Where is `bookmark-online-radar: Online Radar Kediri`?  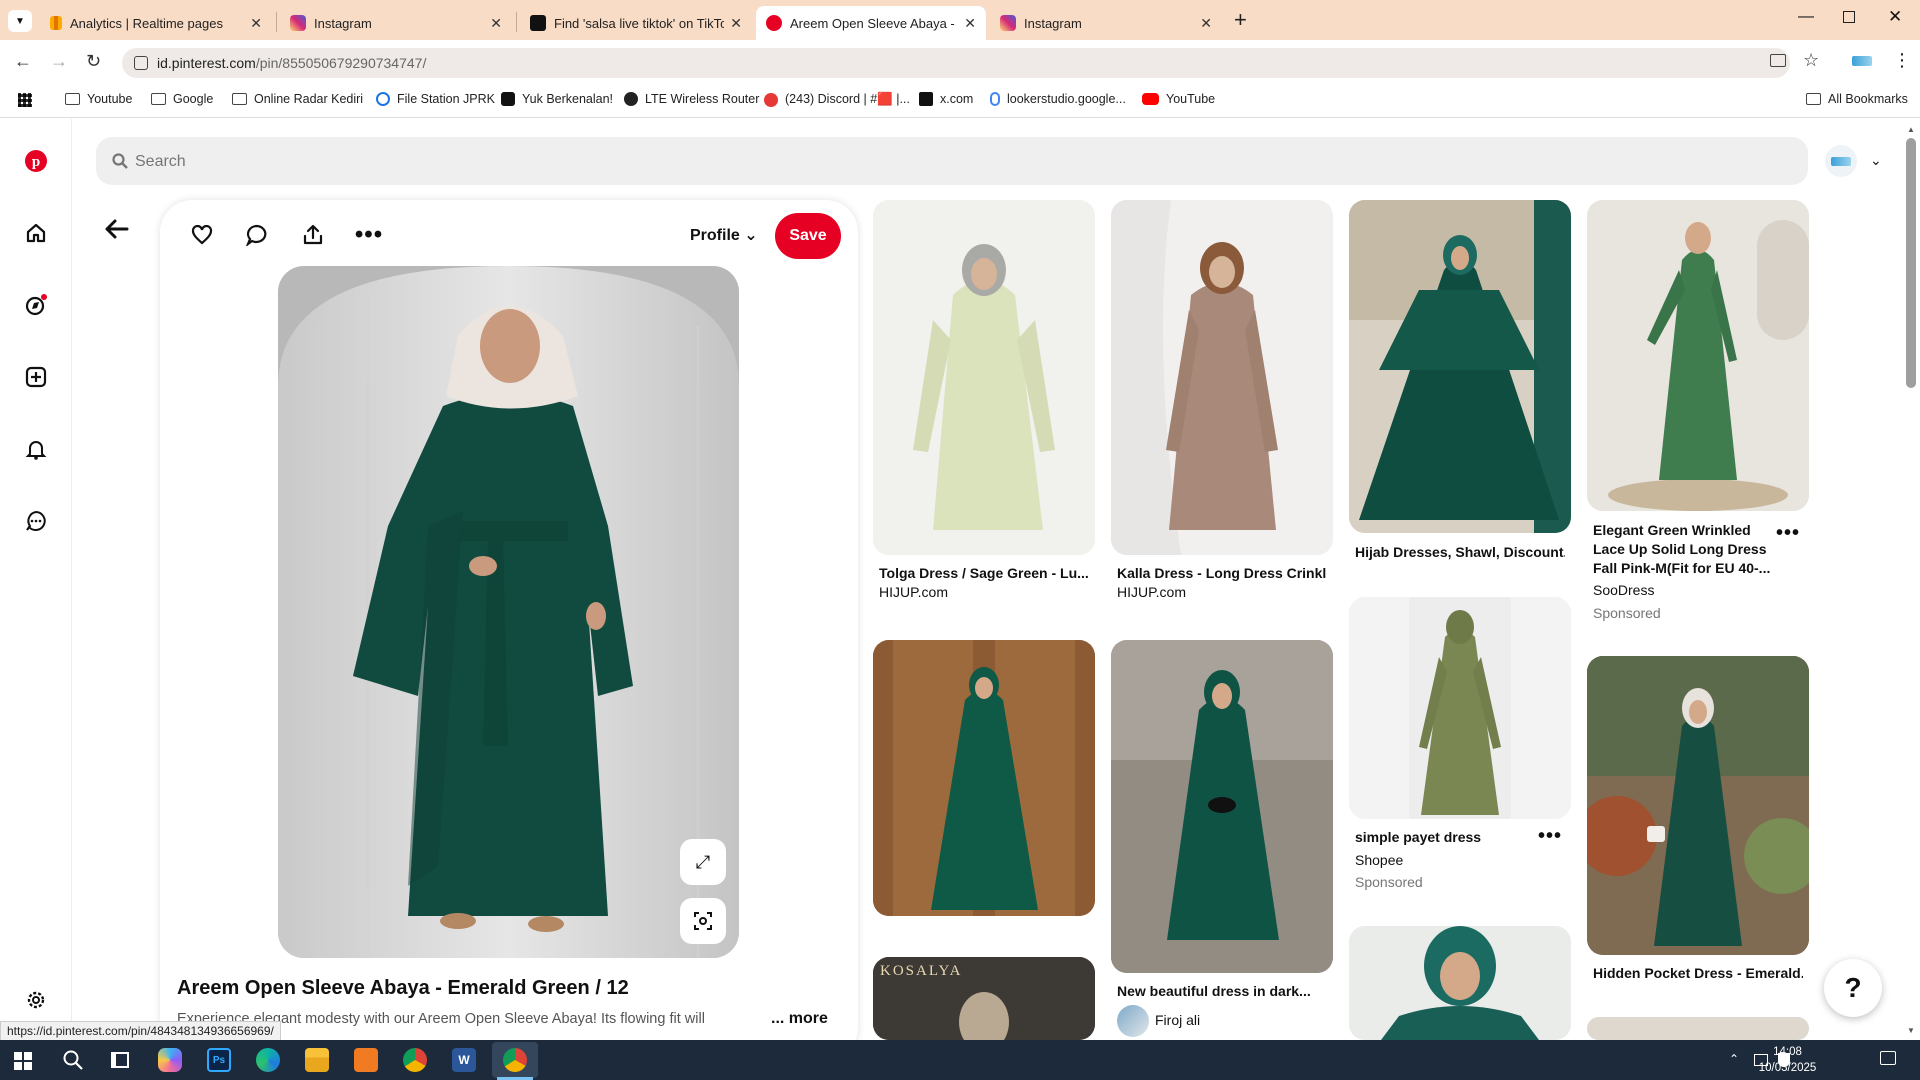
bookmark-online-radar: Online Radar Kediri is located at coordinates (297, 99).